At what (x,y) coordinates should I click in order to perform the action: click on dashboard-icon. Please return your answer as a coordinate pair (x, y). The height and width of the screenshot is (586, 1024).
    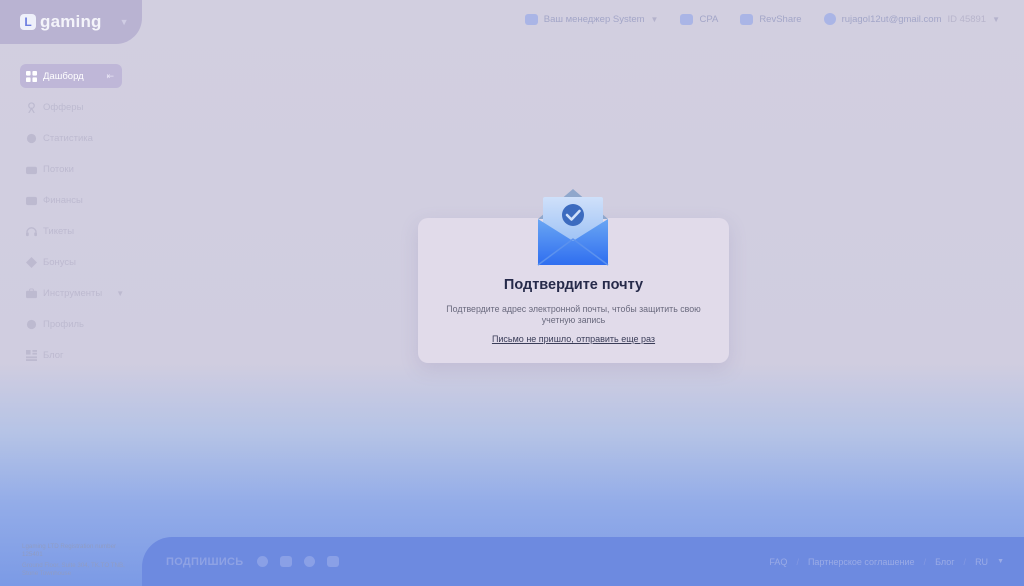
    Looking at the image, I should click on (31, 76).